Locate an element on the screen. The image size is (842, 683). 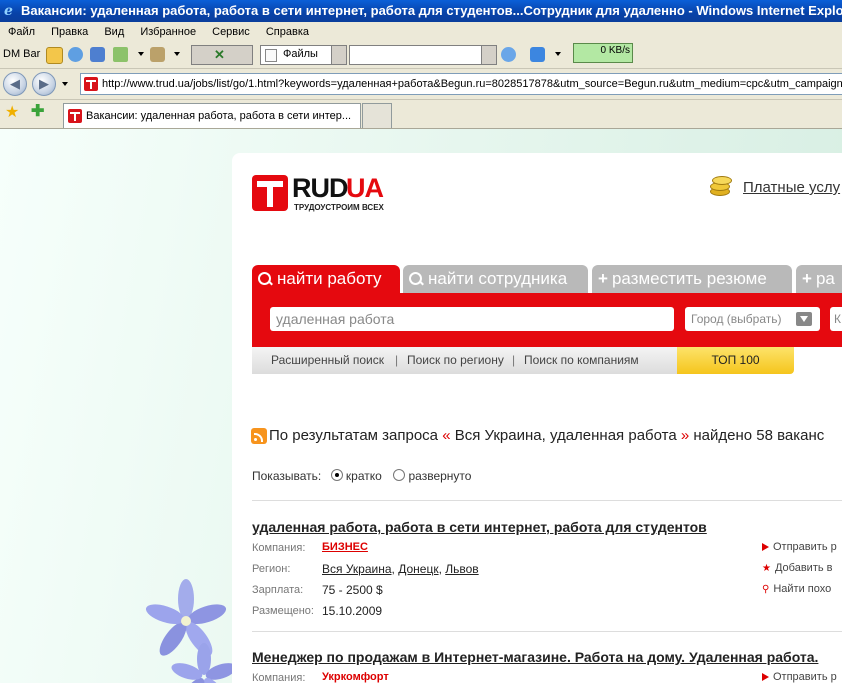
logo-ua: UA is located at coordinates (365, 188).